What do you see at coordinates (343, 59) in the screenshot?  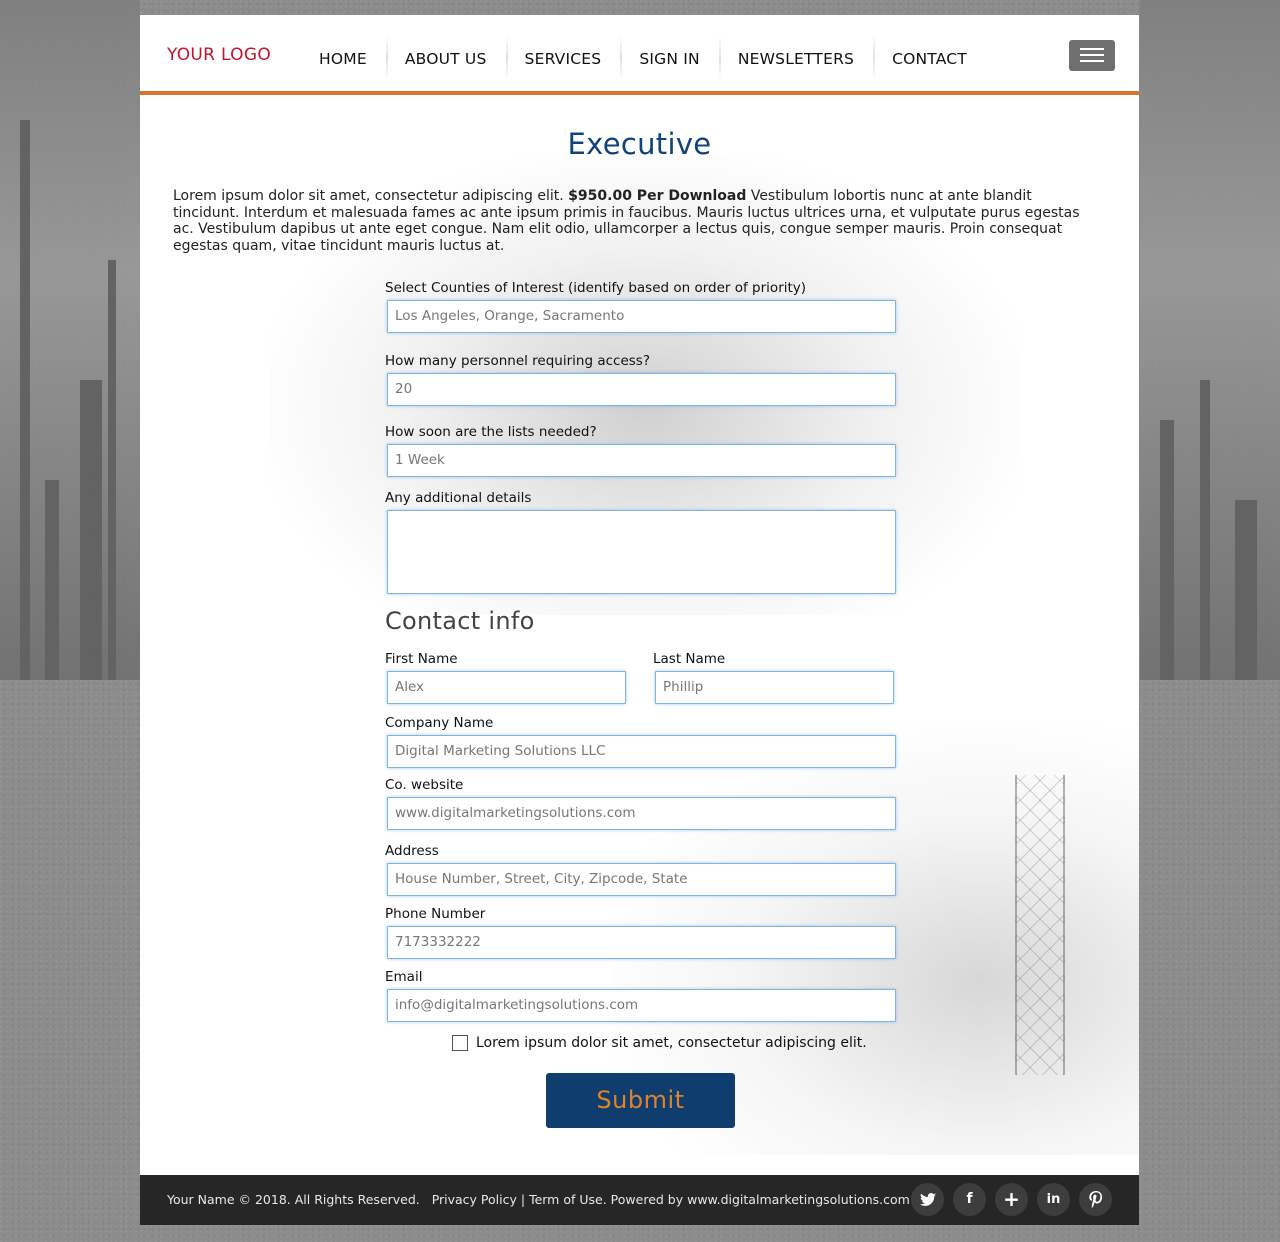 I see `nav-item-home: HOME` at bounding box center [343, 59].